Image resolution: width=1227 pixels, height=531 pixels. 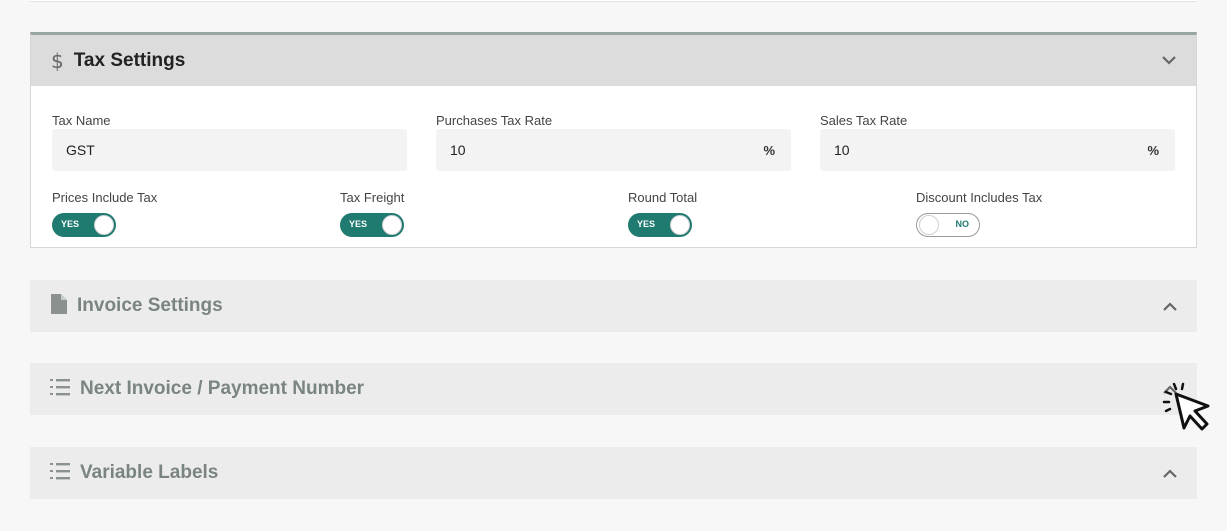 I want to click on variable-labels-header: Variable Labels, so click(x=613, y=473).